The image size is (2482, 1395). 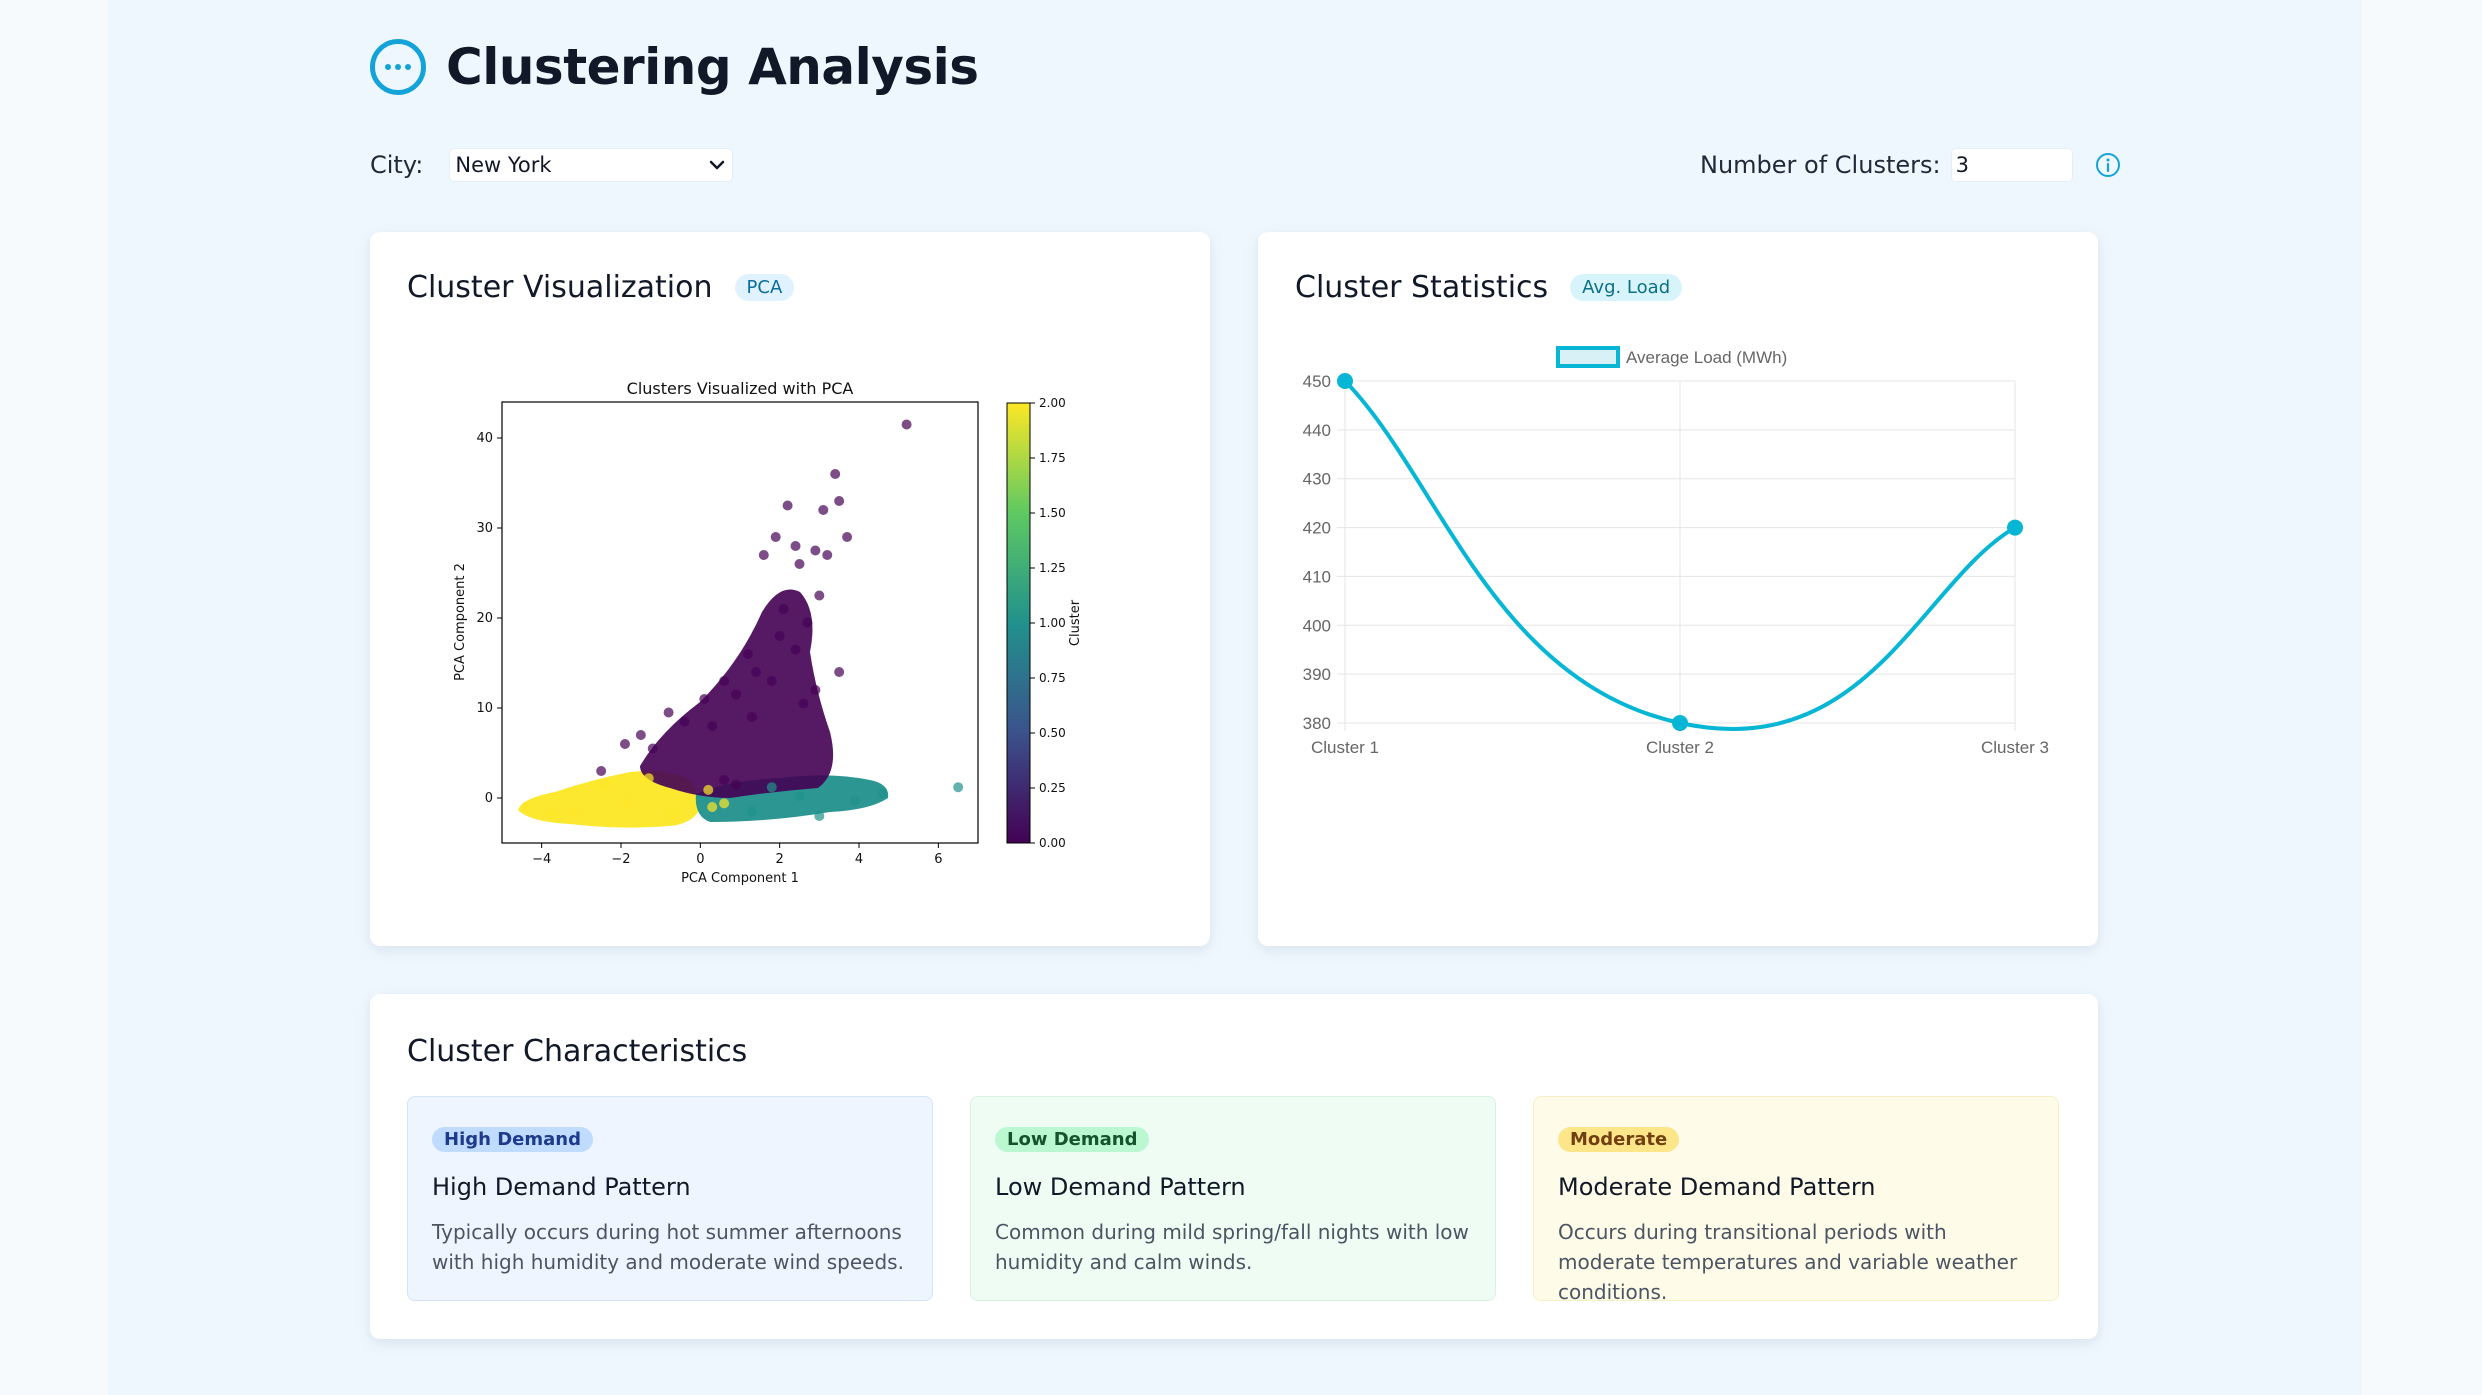 I want to click on y-tick-label: 400, so click(x=1317, y=625).